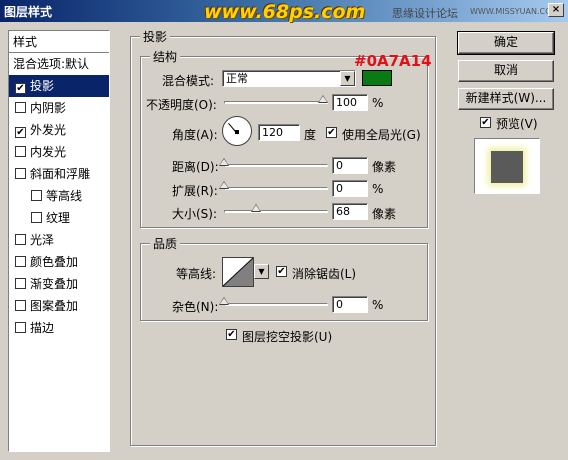 This screenshot has height=460, width=568. What do you see at coordinates (59, 328) in the screenshot?
I see `style-item-stroke: 描边` at bounding box center [59, 328].